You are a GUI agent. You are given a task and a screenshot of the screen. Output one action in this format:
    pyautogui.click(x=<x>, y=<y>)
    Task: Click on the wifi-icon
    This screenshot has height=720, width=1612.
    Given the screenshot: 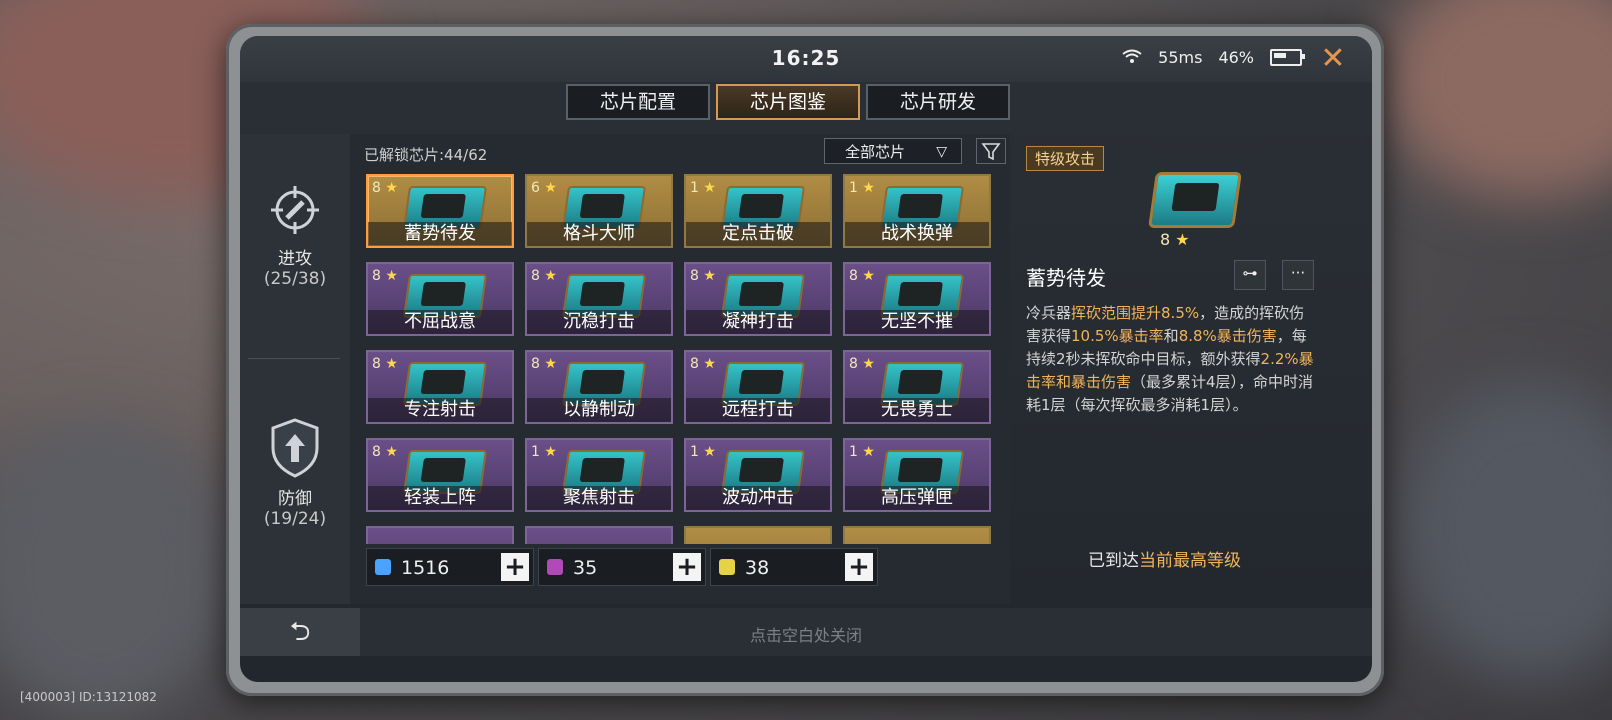 What is the action you would take?
    pyautogui.click(x=1132, y=57)
    